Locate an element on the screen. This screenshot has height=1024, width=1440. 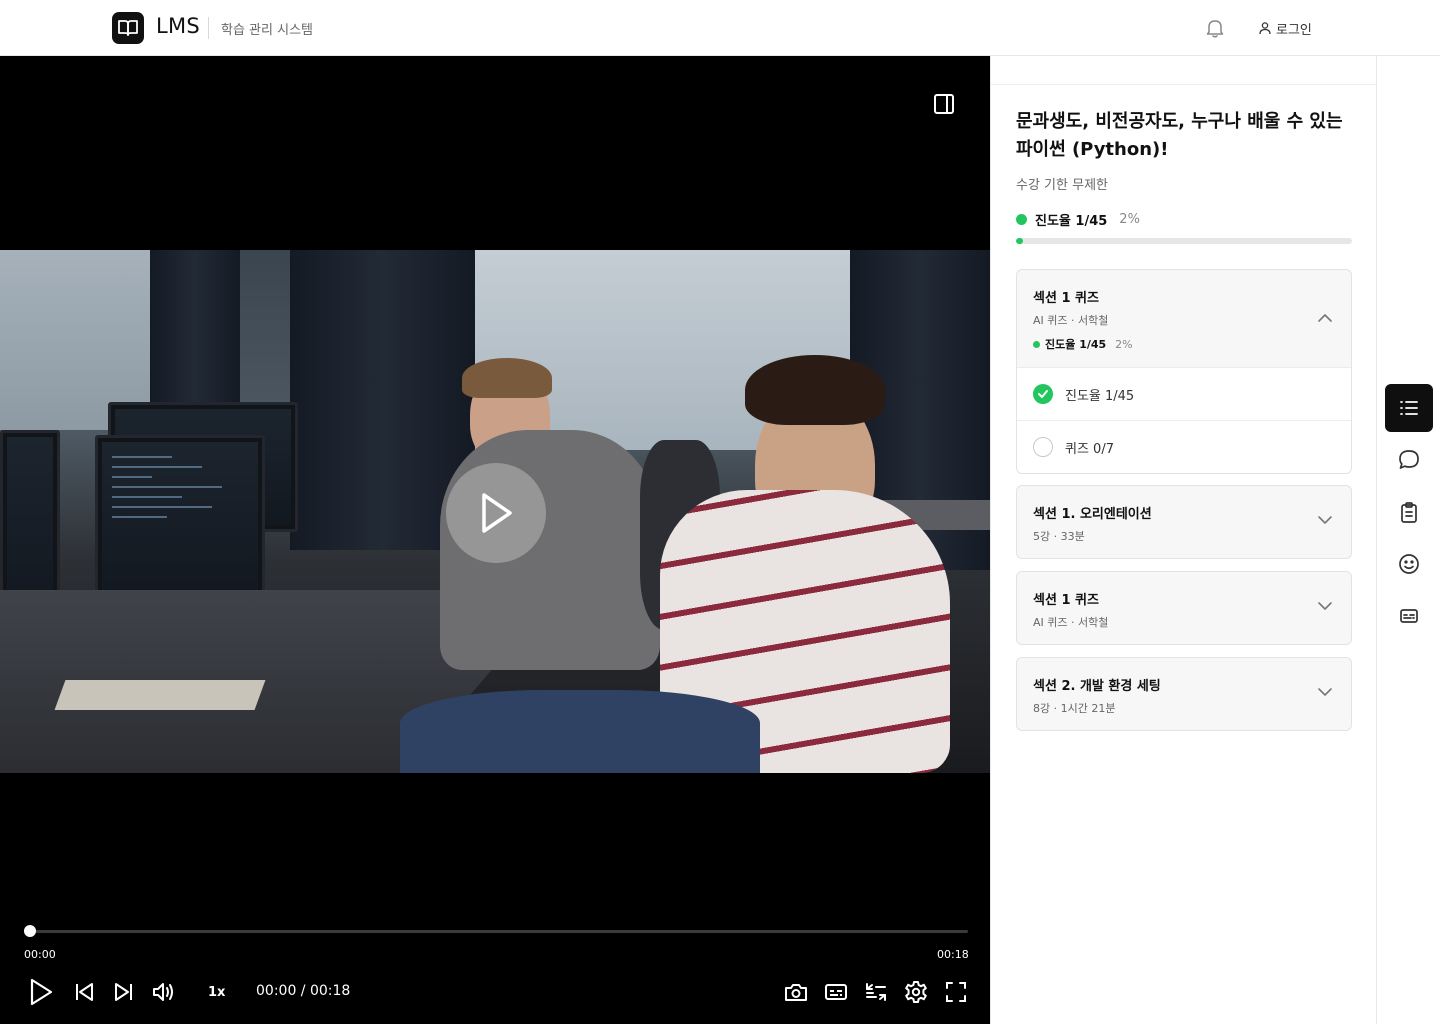
scene-monitor is located at coordinates (180, 520).